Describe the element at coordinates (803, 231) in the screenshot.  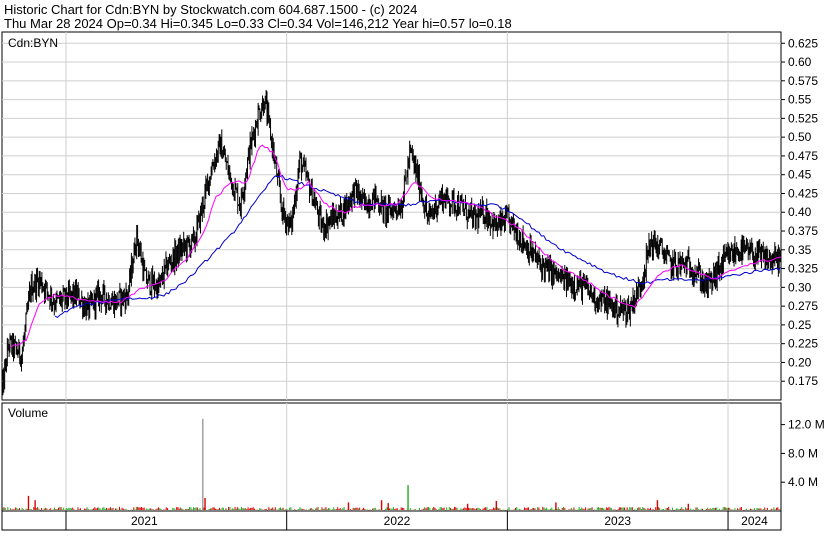
I see `price-tick-label: 0.375` at that location.